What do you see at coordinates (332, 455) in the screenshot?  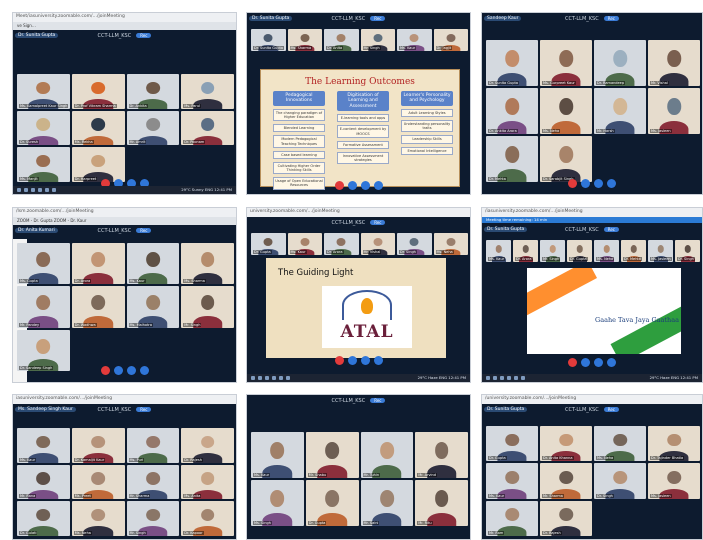 I see `participant-video-tile: Mr. Shabu` at bounding box center [332, 455].